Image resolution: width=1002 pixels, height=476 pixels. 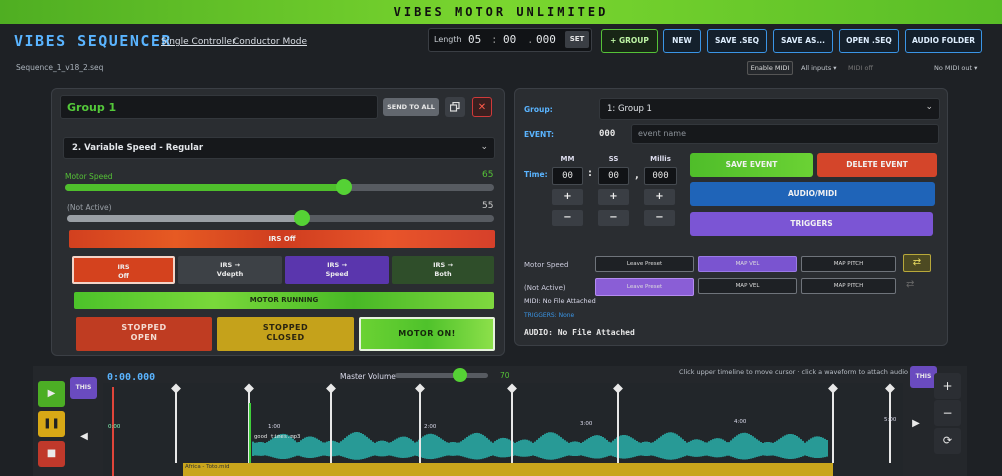 I want to click on irs-vdepth-button: IRS → Vdepth, so click(x=230, y=270).